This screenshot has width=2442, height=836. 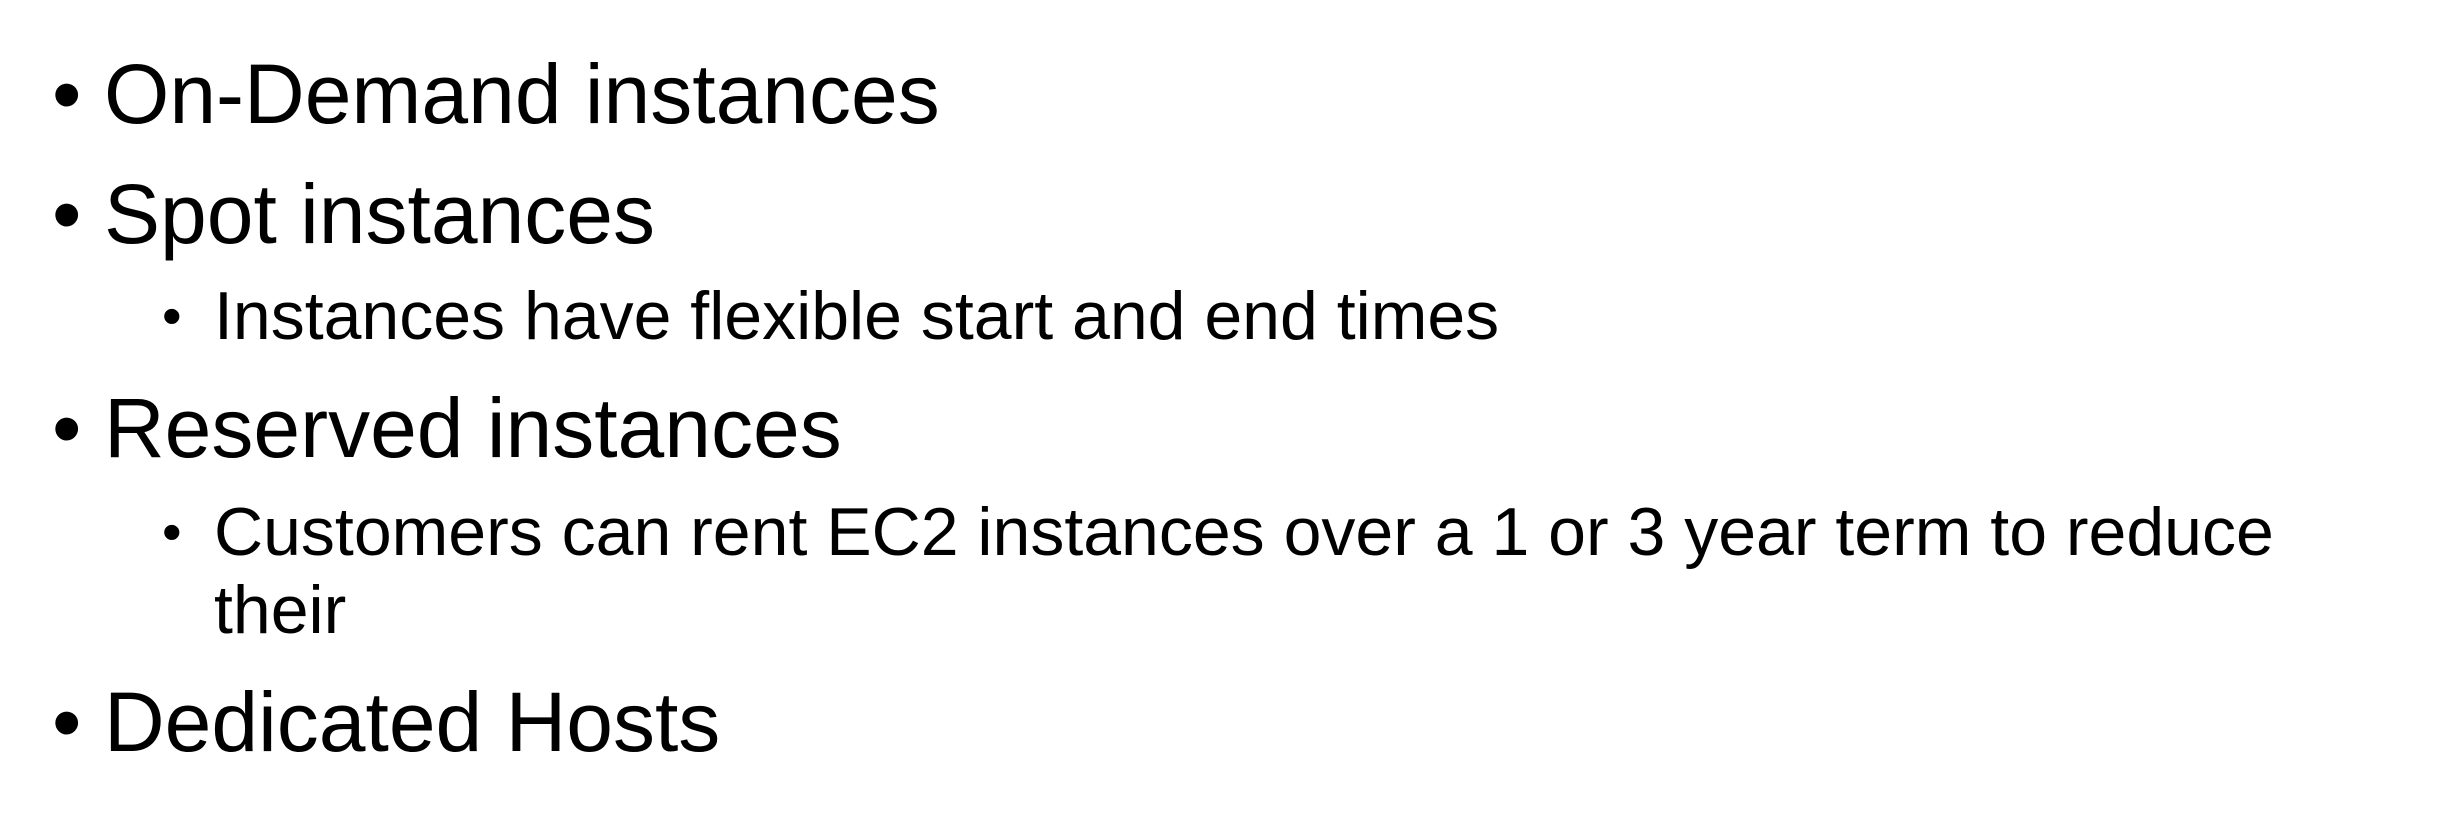 I want to click on sub-item-text: their, so click(x=280, y=610).